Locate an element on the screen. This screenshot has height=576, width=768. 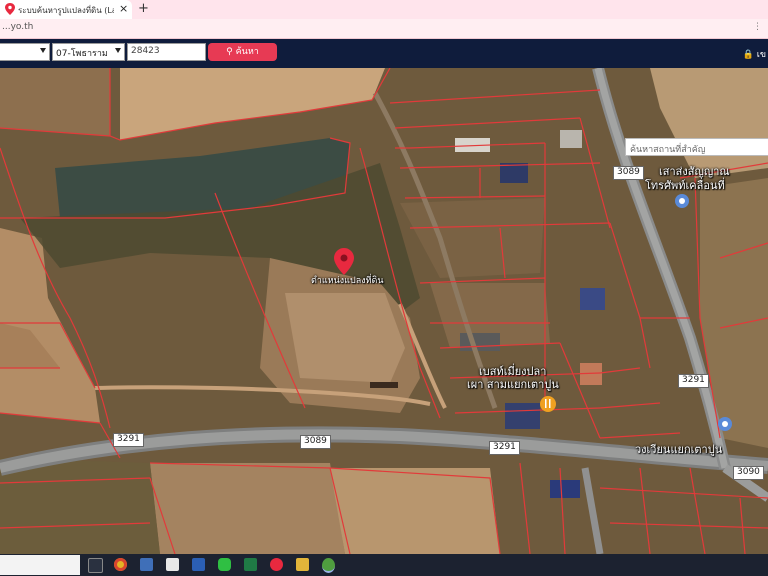
search-toolbar: 07-โพธาราม 28423 ⚲ ค้นหา 🔒 เข is located at coordinates (384, 53).